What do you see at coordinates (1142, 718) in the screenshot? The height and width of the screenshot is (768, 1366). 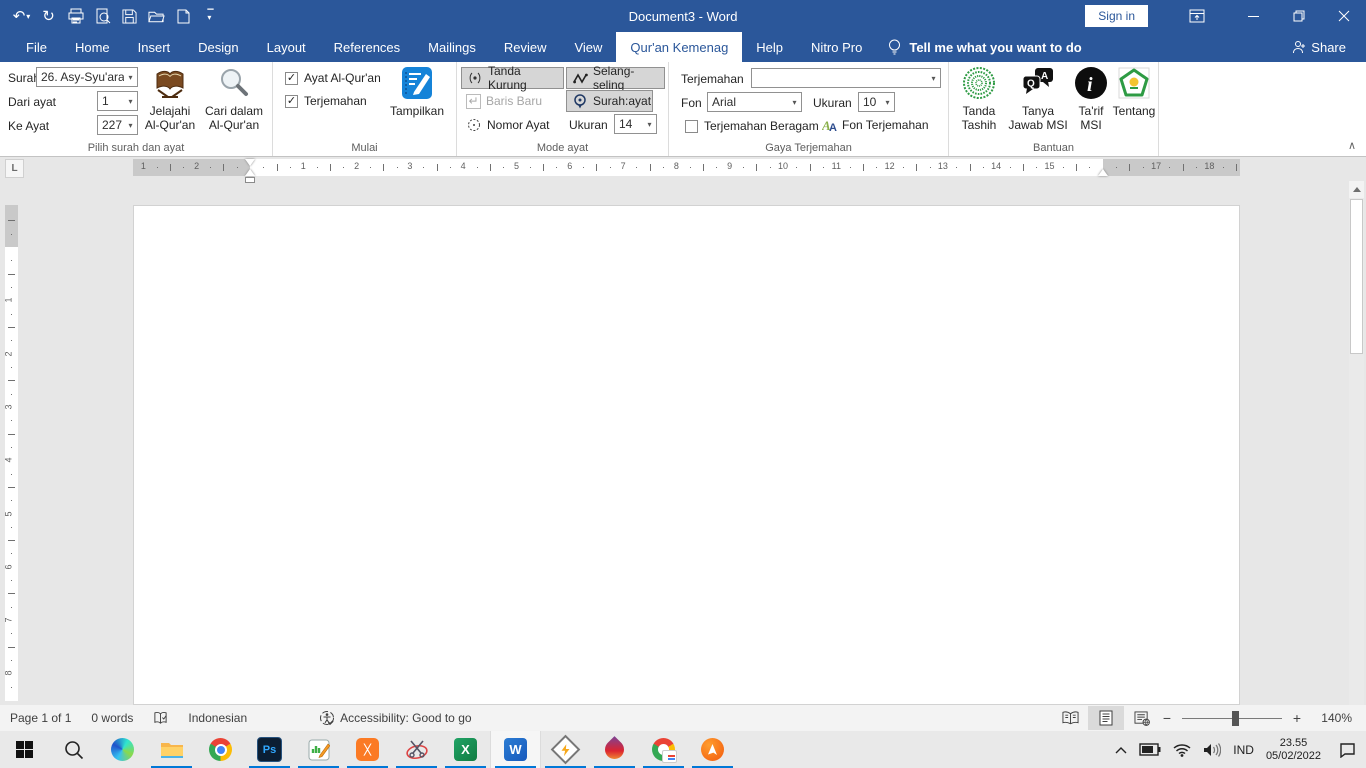 I see `web-layout-button` at bounding box center [1142, 718].